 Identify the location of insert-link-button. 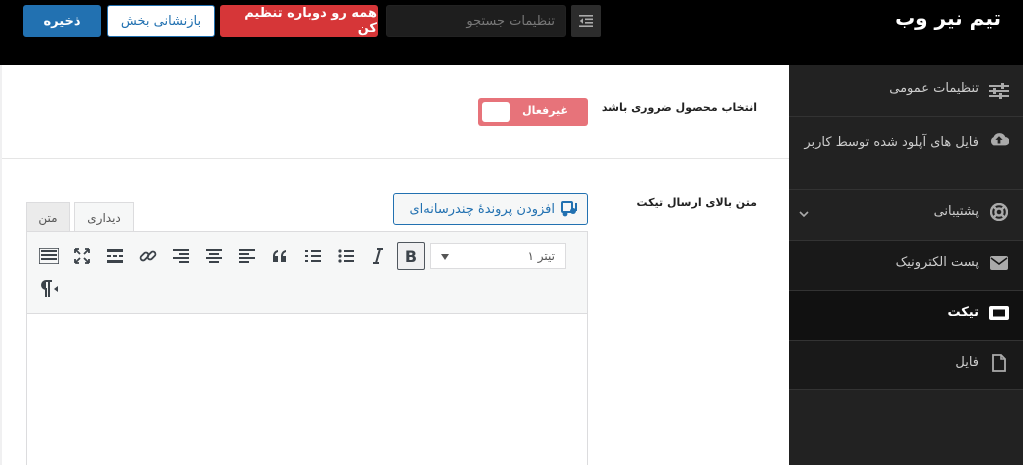
(148, 256).